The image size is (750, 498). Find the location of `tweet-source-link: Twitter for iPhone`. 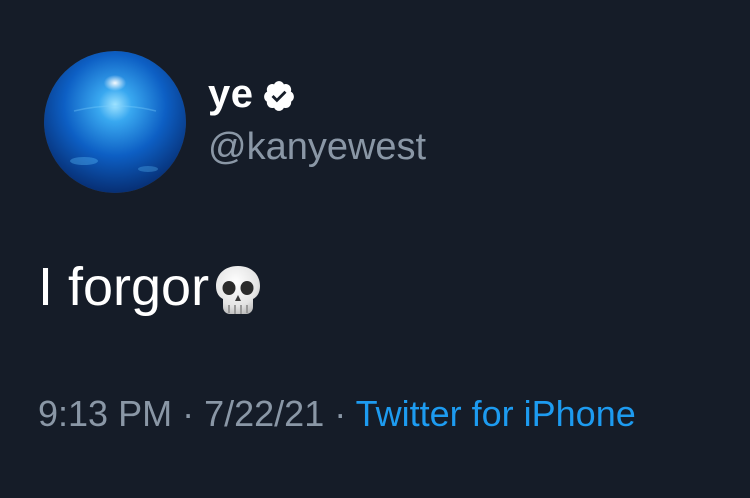

tweet-source-link: Twitter for iPhone is located at coordinates (496, 413).